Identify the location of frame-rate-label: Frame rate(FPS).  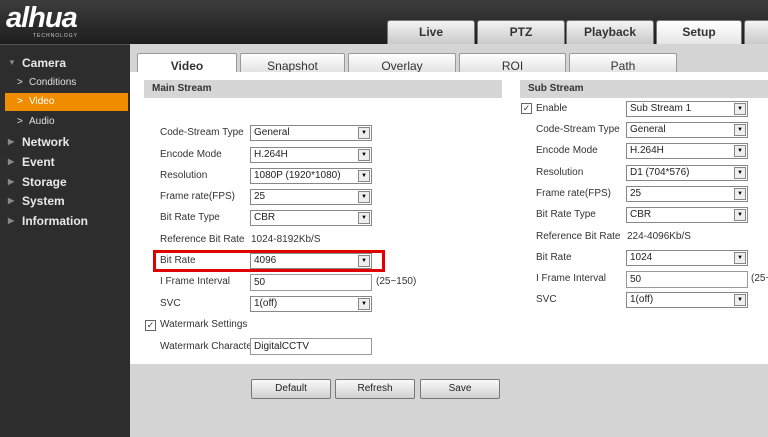
(198, 196).